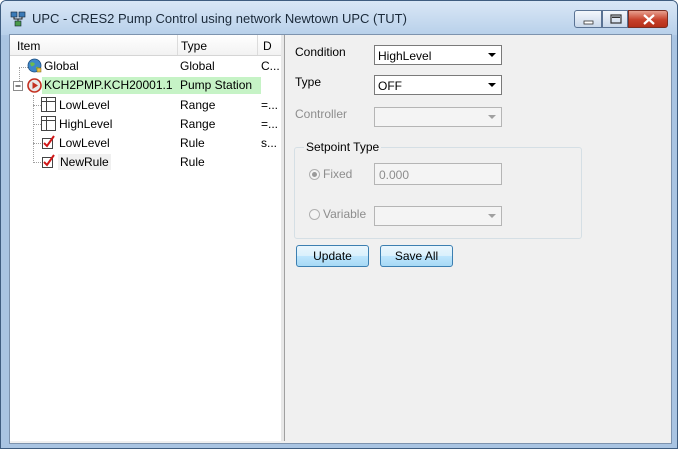  I want to click on minimize-icon, so click(588, 22).